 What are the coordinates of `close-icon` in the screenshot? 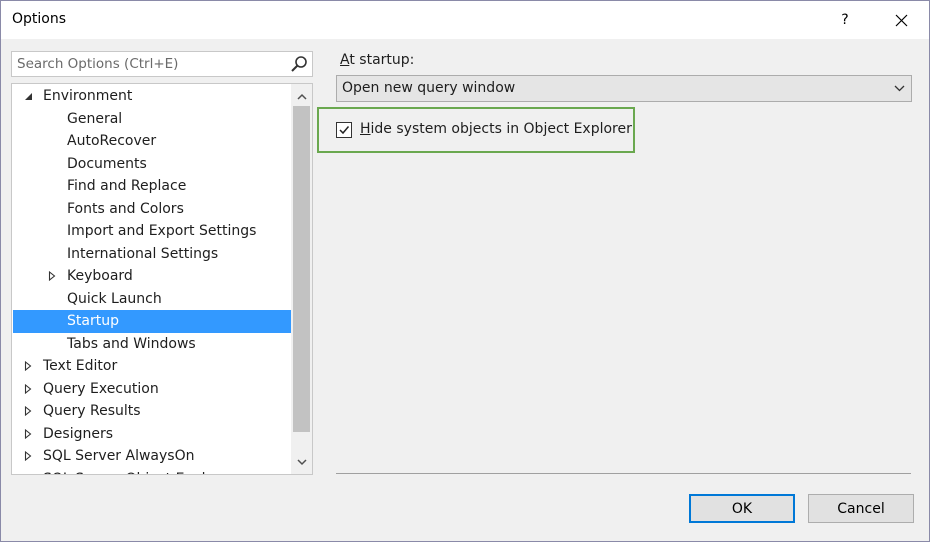 It's located at (901, 20).